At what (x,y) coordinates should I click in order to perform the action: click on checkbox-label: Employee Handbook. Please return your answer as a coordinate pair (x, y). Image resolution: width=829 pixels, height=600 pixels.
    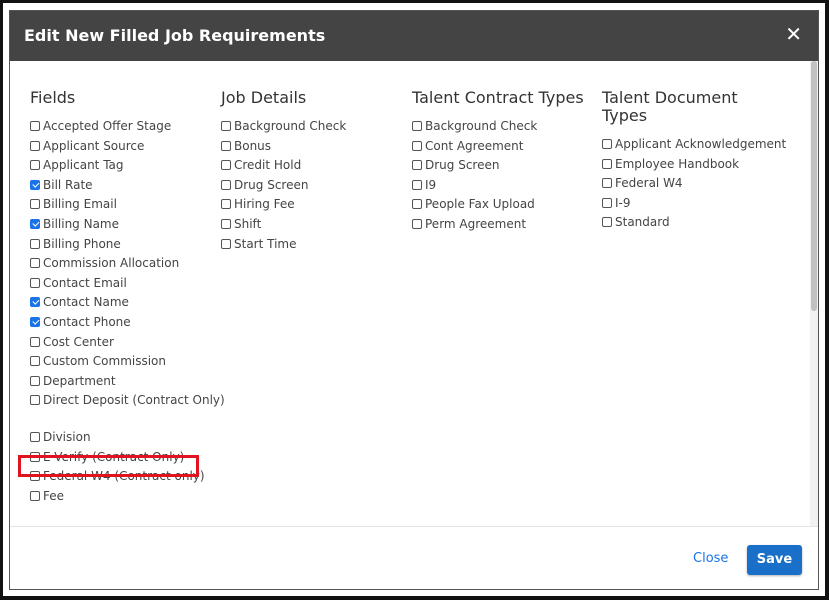
    Looking at the image, I should click on (677, 163).